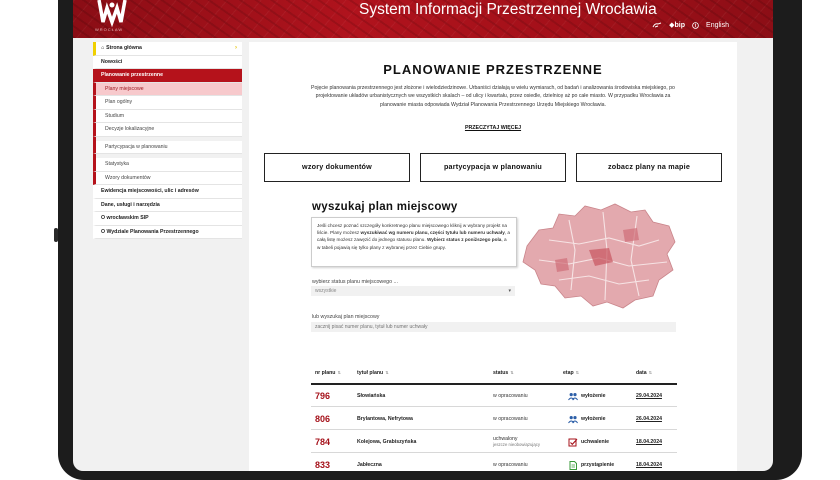 Image resolution: width=840 pixels, height=480 pixels. I want to click on column-header-status: status ⇅, so click(503, 375).